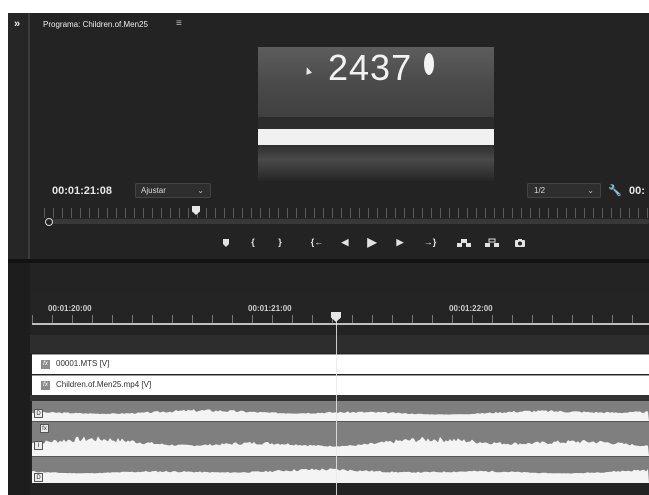 The image size is (649, 495). Describe the element at coordinates (82, 191) in the screenshot. I see `playhead-timecode: 00:01:21:08` at that location.